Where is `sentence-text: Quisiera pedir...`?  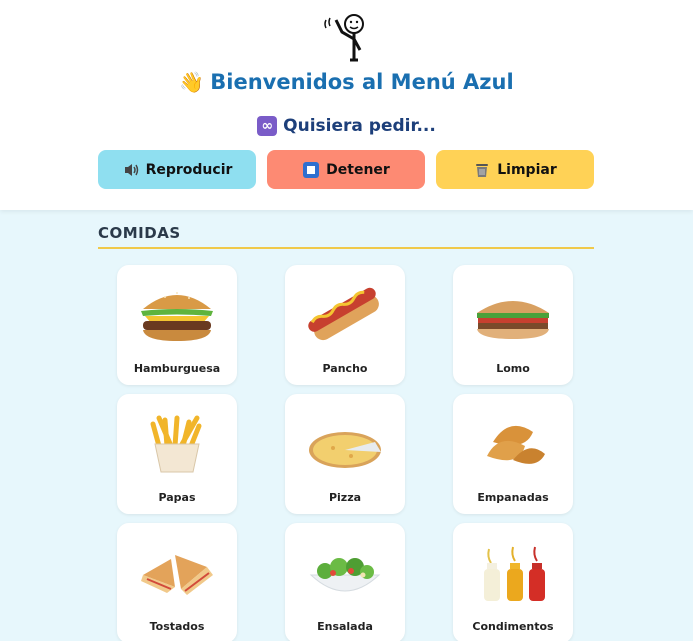
sentence-text: Quisiera pedir... is located at coordinates (359, 126).